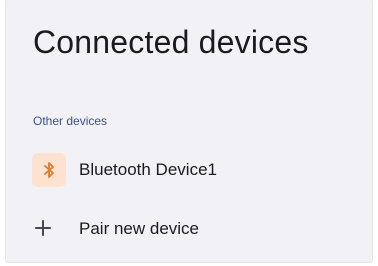 Image resolution: width=378 pixels, height=266 pixels. What do you see at coordinates (49, 170) in the screenshot?
I see `bluetooth-icon` at bounding box center [49, 170].